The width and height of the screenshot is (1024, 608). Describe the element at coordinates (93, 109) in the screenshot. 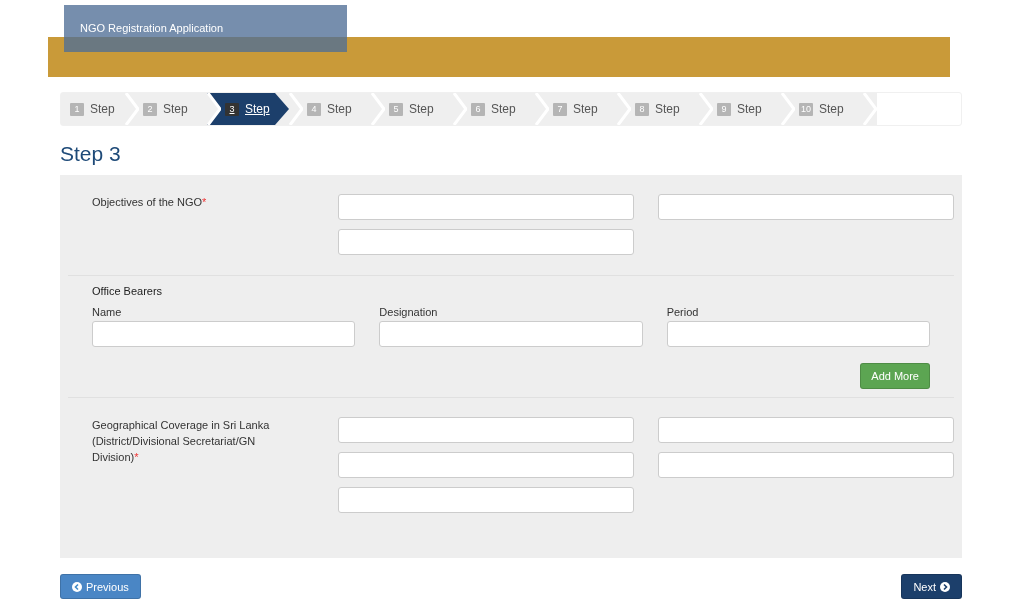

I see `step-tab: 1 Step` at that location.